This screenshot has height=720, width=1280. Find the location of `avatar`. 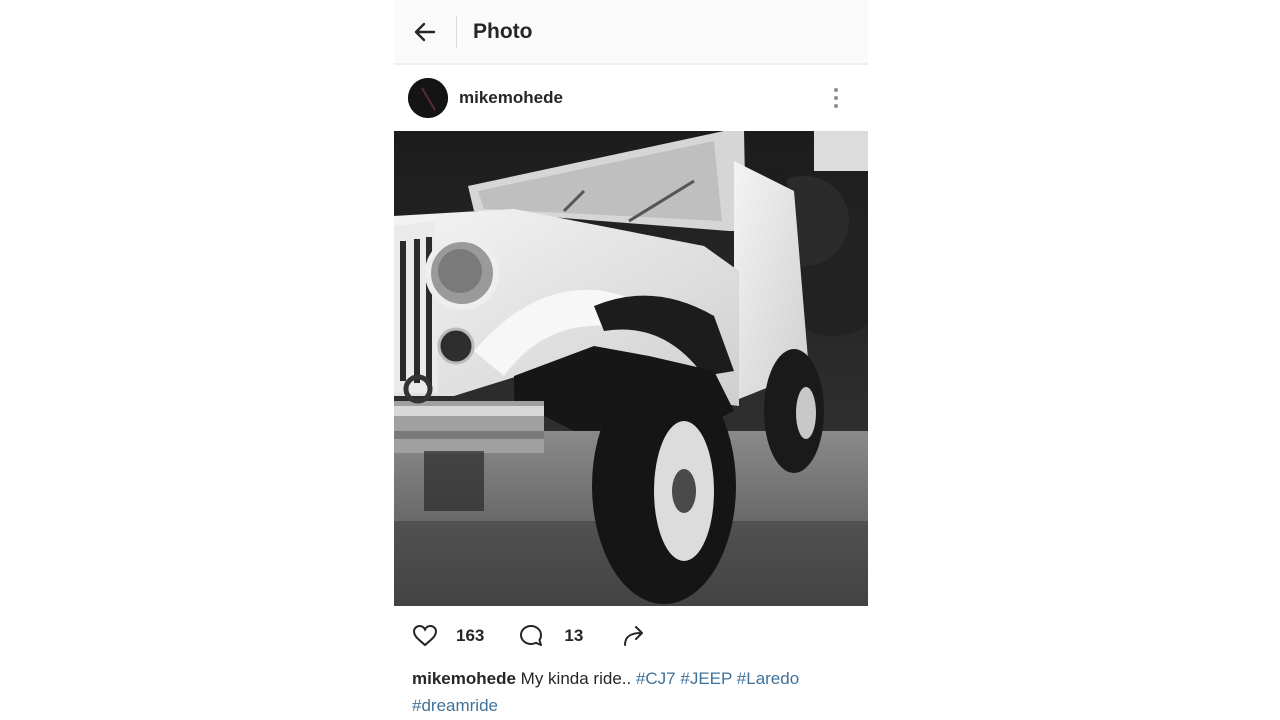

avatar is located at coordinates (428, 98).